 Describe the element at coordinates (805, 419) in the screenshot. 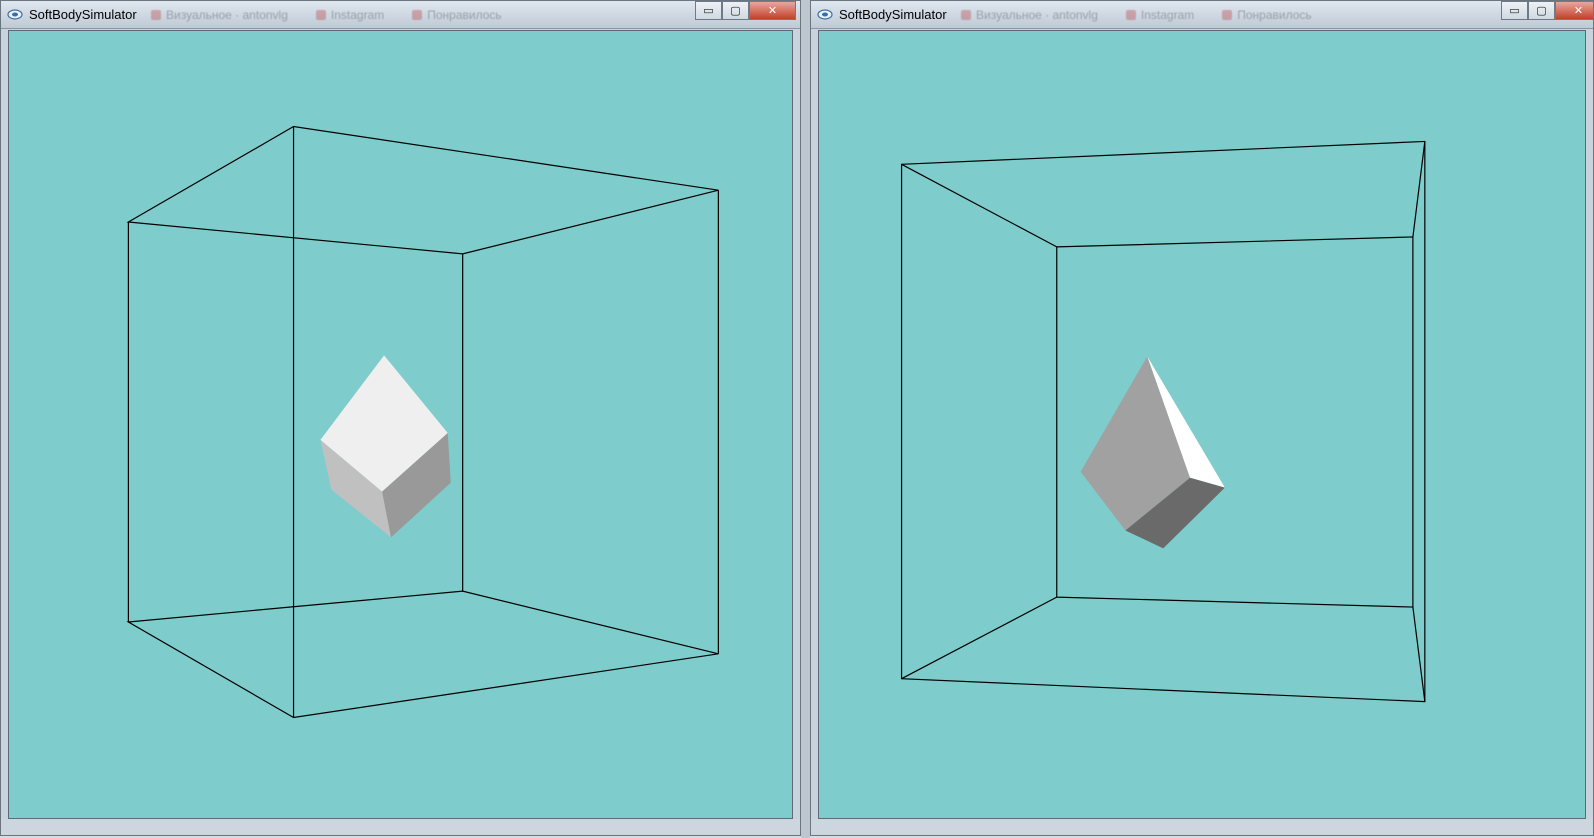

I see `window-gap` at that location.